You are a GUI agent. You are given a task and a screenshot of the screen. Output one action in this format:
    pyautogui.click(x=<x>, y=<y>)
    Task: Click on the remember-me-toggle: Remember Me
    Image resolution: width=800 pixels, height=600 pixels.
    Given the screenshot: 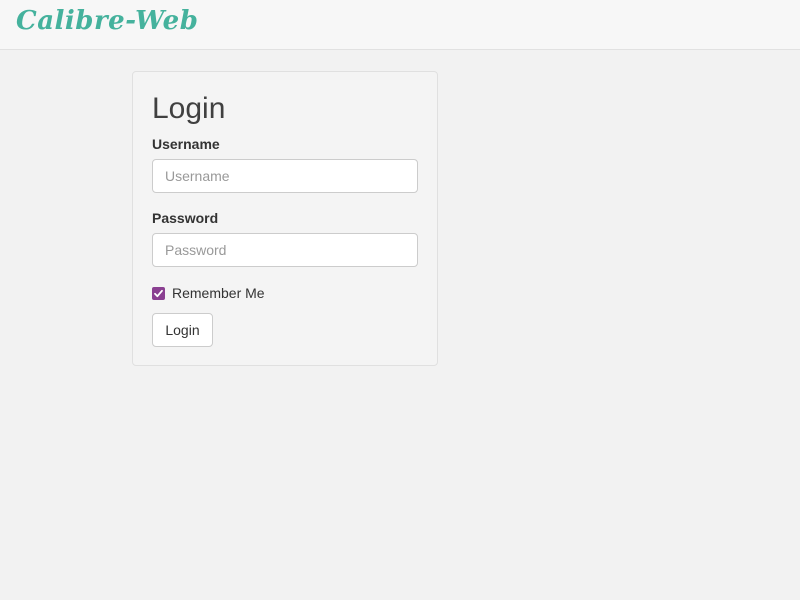 What is the action you would take?
    pyautogui.click(x=208, y=293)
    